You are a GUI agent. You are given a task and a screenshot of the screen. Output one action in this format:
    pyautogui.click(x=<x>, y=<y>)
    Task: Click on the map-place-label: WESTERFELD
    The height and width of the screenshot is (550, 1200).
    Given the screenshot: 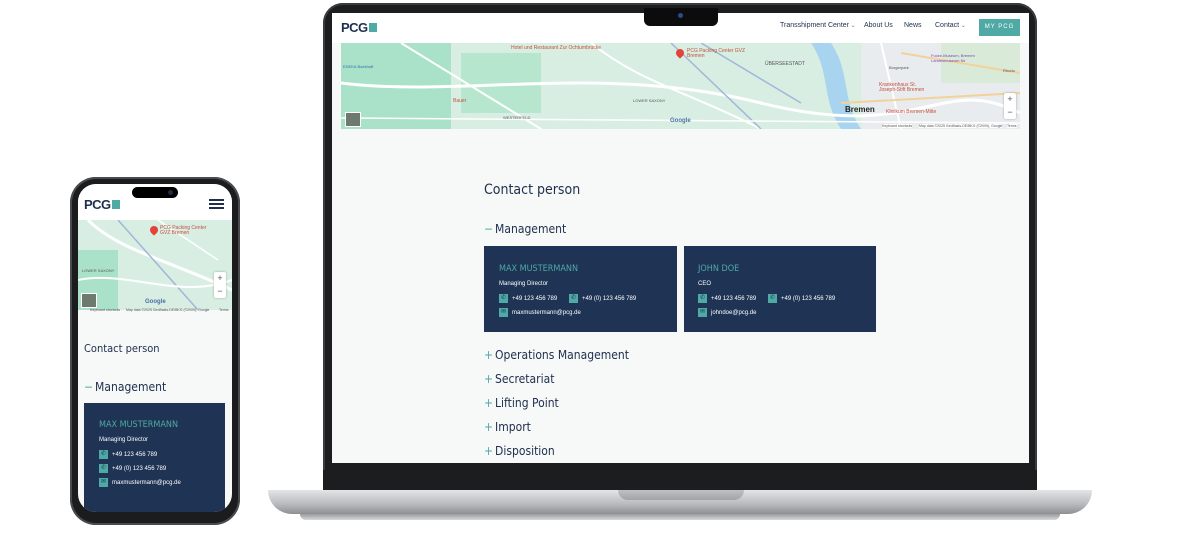 What is the action you would take?
    pyautogui.click(x=517, y=117)
    